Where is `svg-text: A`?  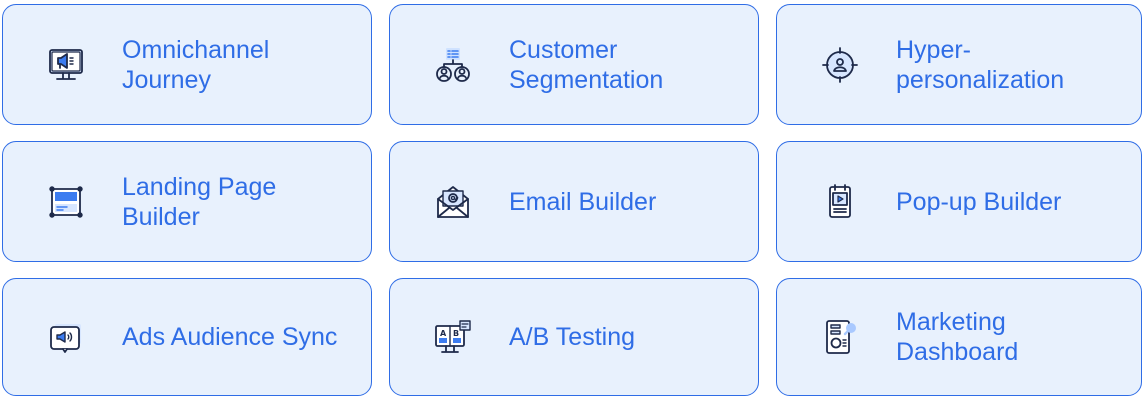 svg-text: A is located at coordinates (443, 333).